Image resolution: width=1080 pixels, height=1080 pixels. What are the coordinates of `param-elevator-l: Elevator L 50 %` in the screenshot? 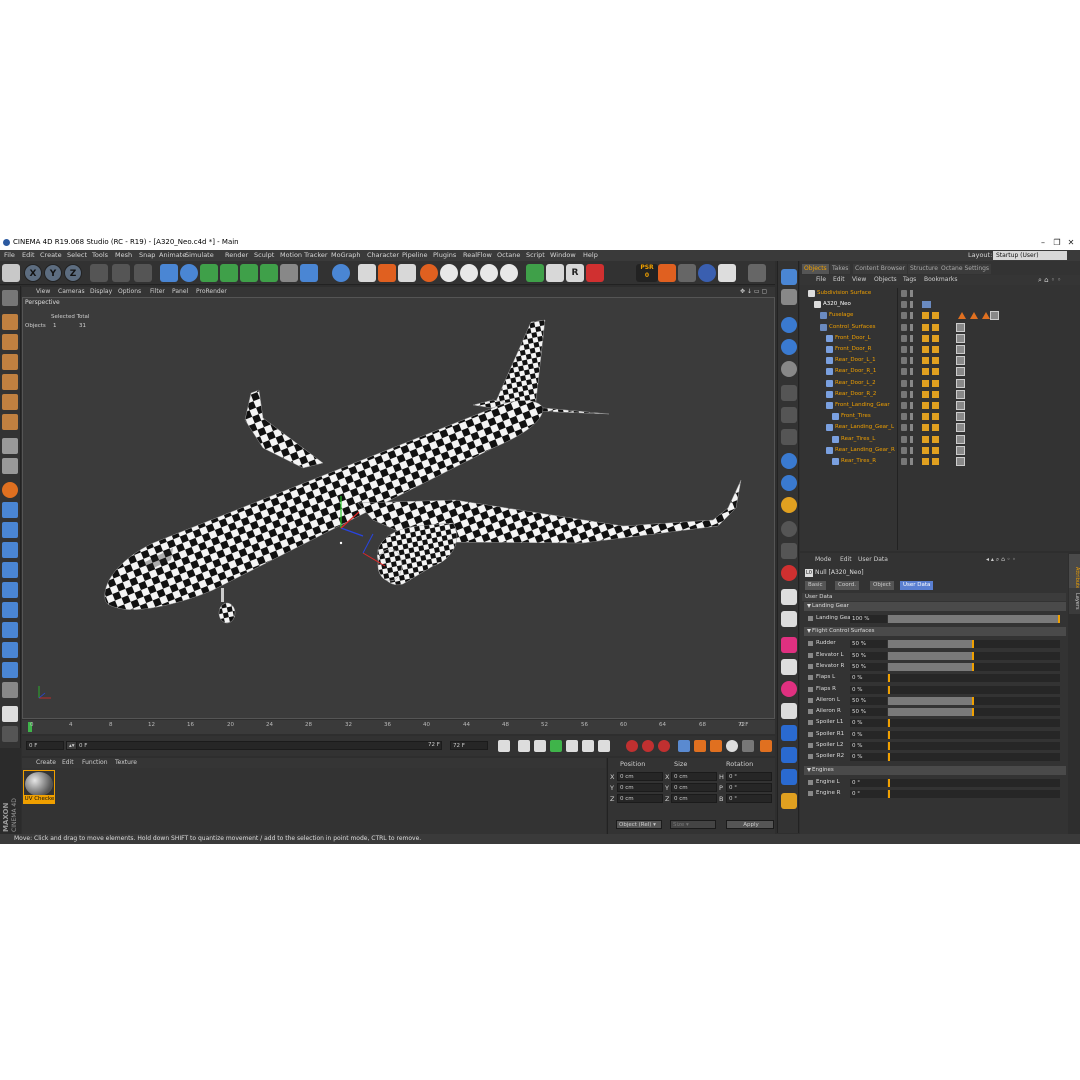 It's located at (935, 656).